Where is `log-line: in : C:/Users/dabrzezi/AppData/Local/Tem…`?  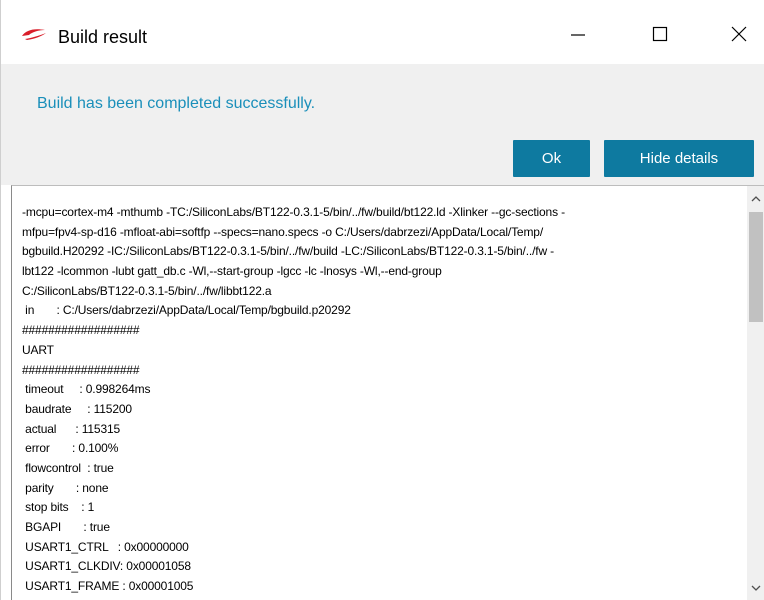 log-line: in : C:/Users/dabrzezi/AppData/Local/Tem… is located at coordinates (186, 310).